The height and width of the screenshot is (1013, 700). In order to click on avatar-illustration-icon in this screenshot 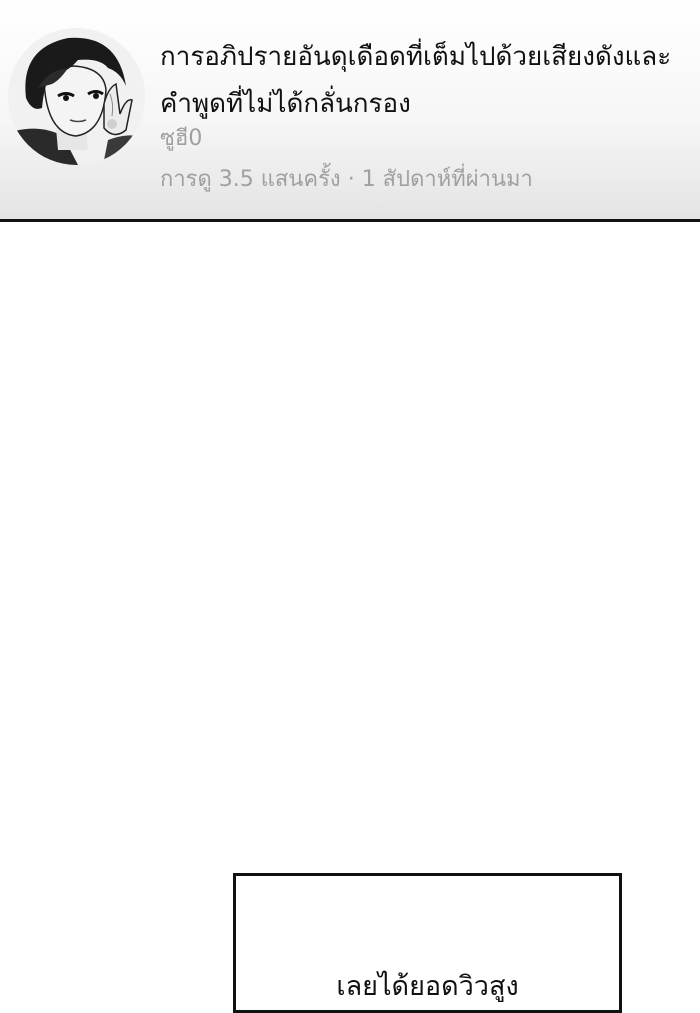, I will do `click(76, 96)`.